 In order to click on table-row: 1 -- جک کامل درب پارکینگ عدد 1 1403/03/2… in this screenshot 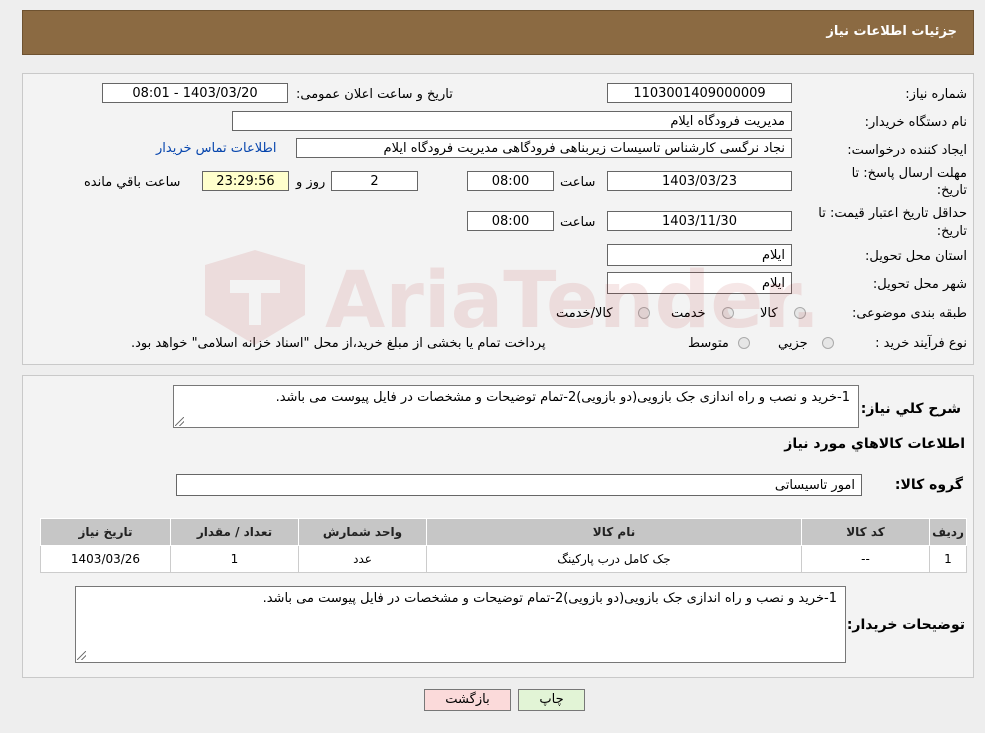, I will do `click(503, 559)`.